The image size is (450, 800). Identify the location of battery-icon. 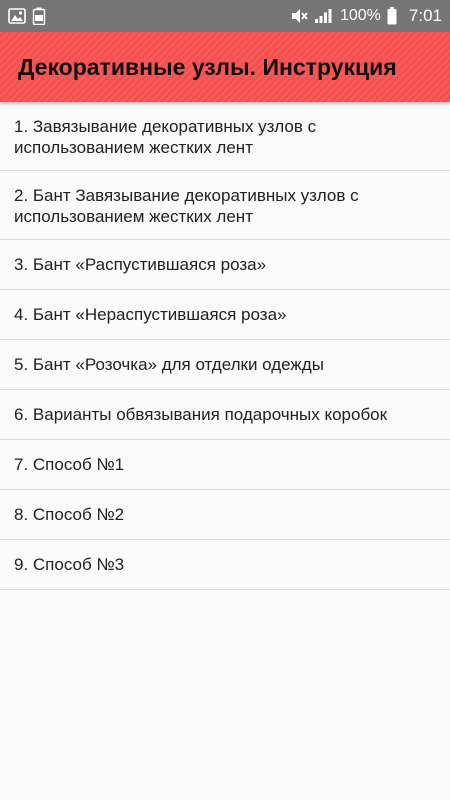
(392, 16).